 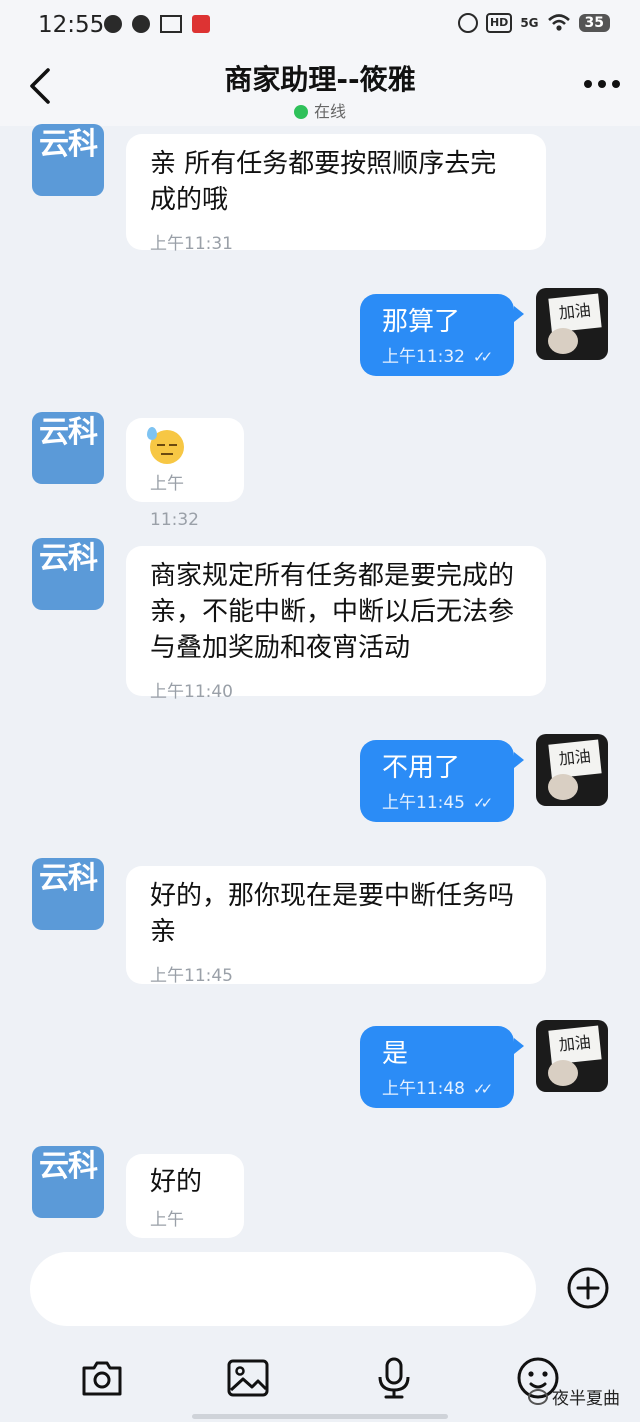 What do you see at coordinates (102, 1378) in the screenshot?
I see `camera-icon` at bounding box center [102, 1378].